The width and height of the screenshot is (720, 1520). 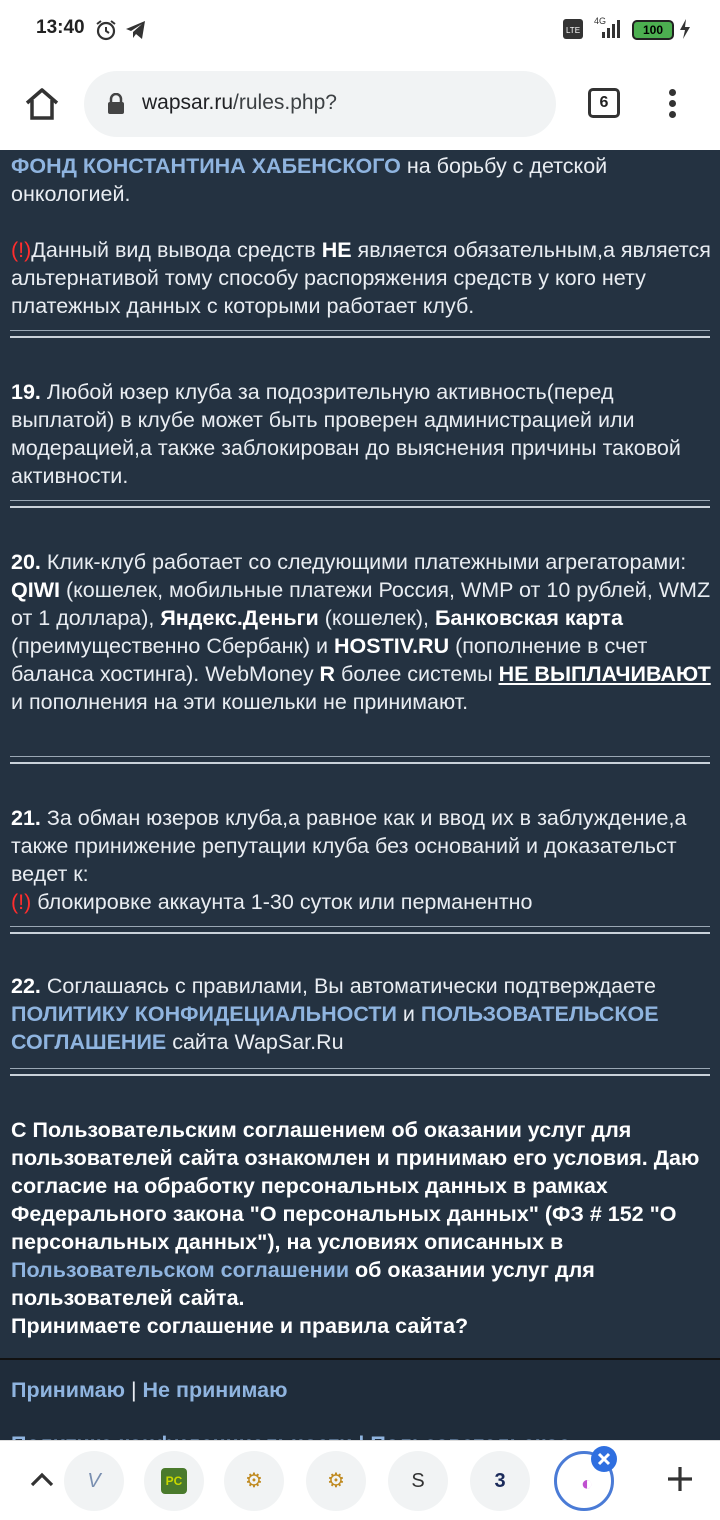 I want to click on rule-20-text: (преимущественно Сбербанк) и, so click(x=173, y=646).